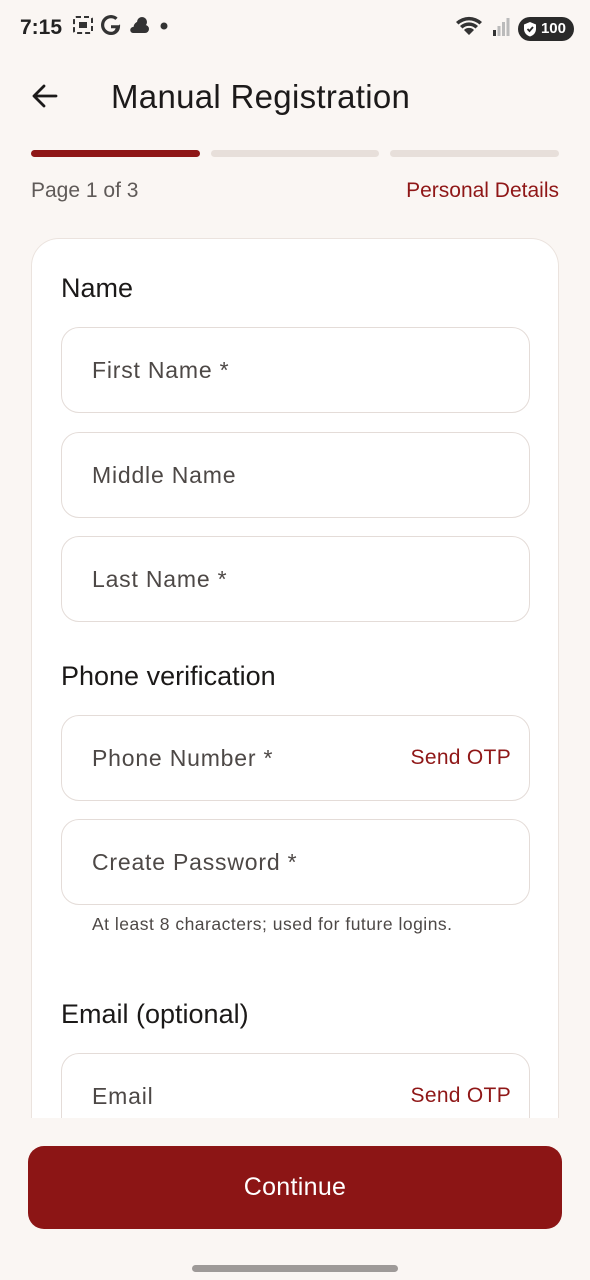 The height and width of the screenshot is (1280, 590). Describe the element at coordinates (83, 27) in the screenshot. I see `screenshot-icon` at that location.